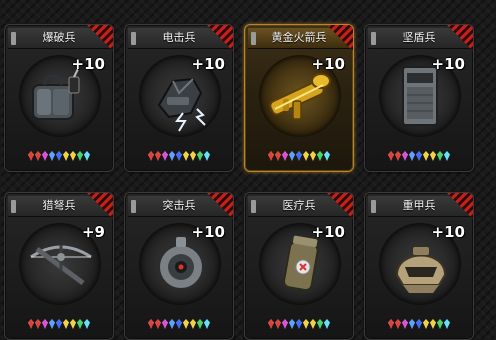 The image size is (496, 340). I want to click on card-soldier-7: 医疗兵 +10, so click(299, 266).